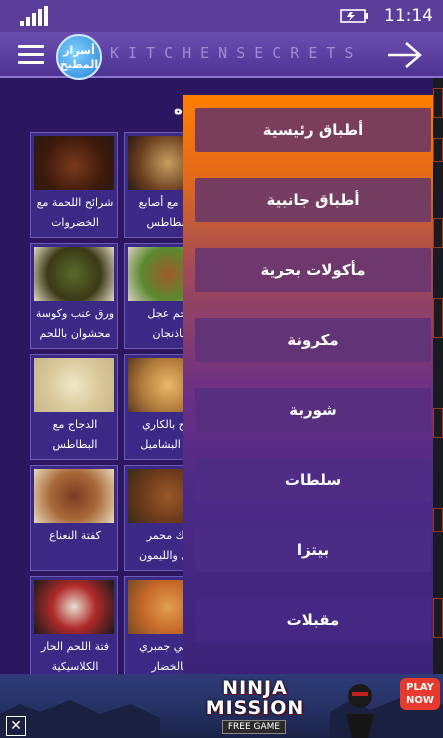 The height and width of the screenshot is (738, 443). What do you see at coordinates (75, 656) in the screenshot?
I see `recipe-caption: فتة اللحم الحار الكلاسيكية` at bounding box center [75, 656].